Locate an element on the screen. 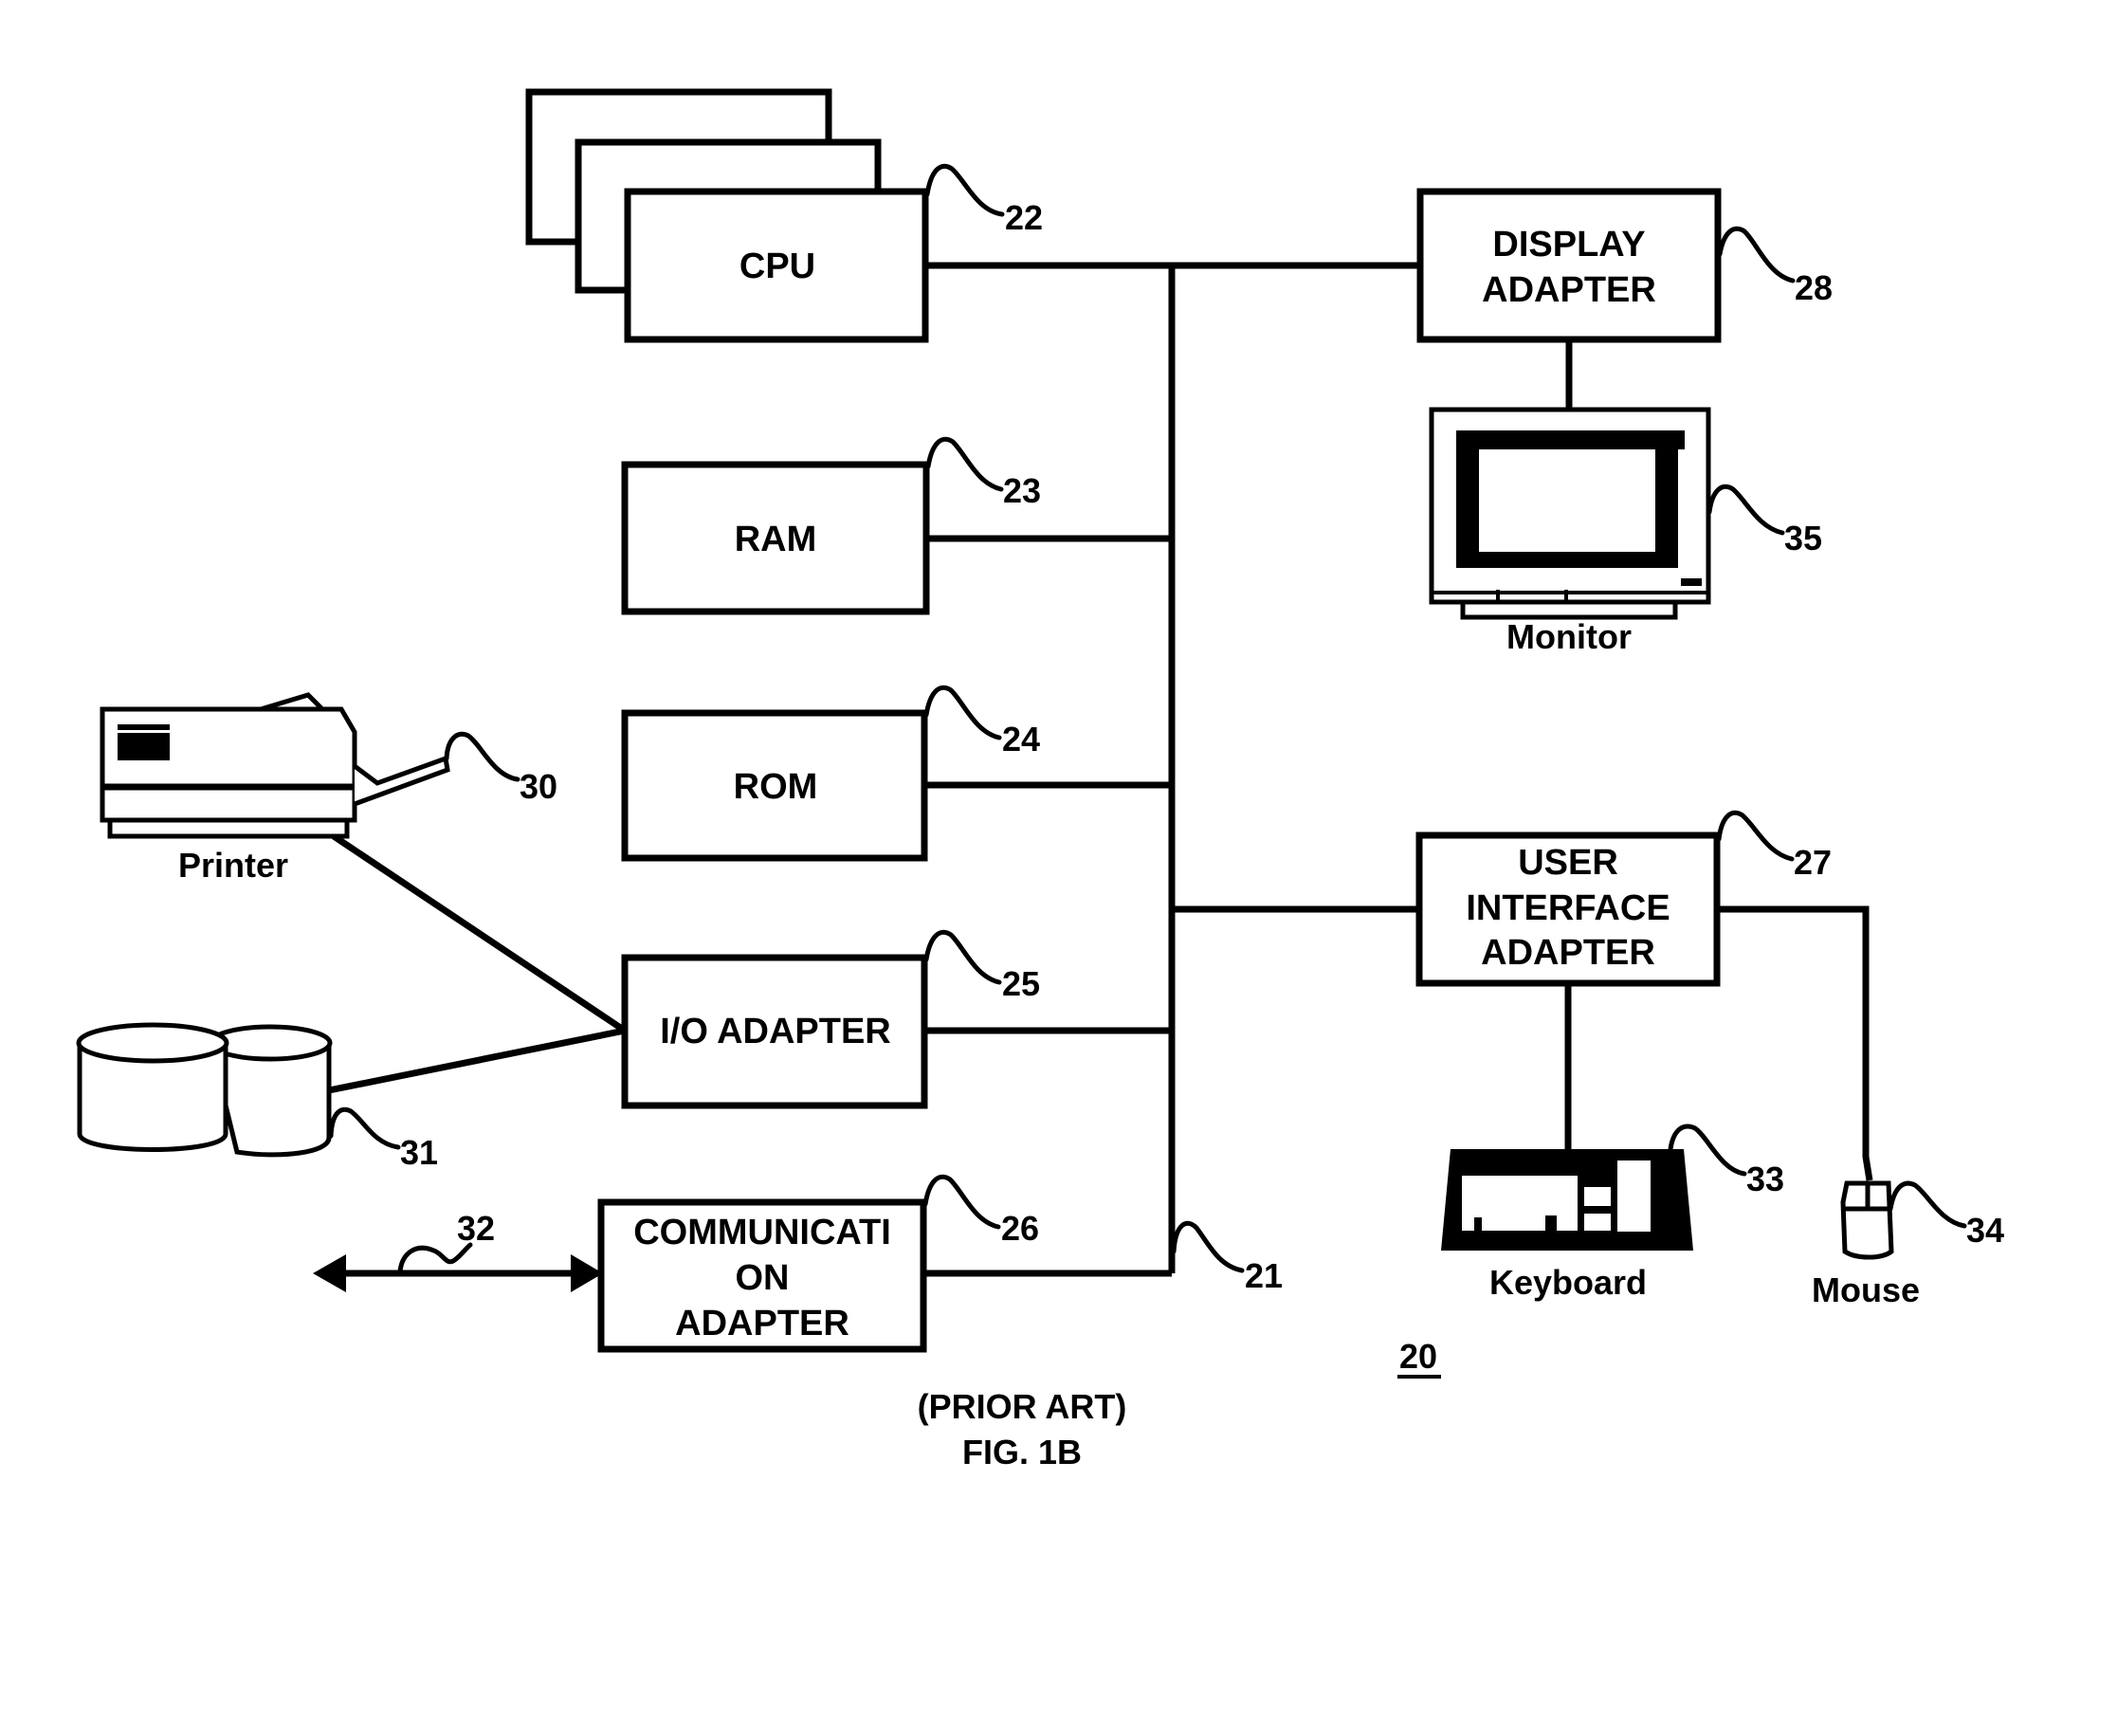 The width and height of the screenshot is (2117, 1736). uia-label-line3: ADAPTER is located at coordinates (1568, 953).